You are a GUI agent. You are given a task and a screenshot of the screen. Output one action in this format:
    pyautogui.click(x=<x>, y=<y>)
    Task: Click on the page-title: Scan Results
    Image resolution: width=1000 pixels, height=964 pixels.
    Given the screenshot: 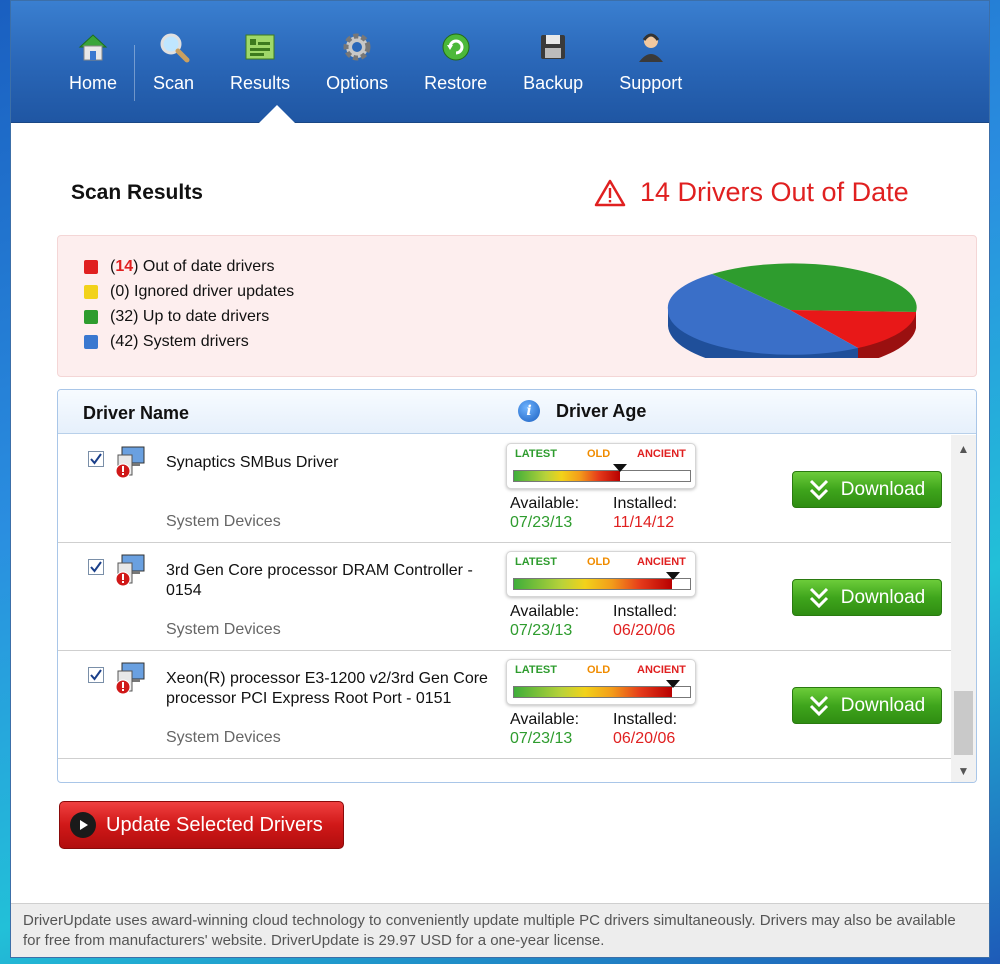 What is the action you would take?
    pyautogui.click(x=137, y=192)
    